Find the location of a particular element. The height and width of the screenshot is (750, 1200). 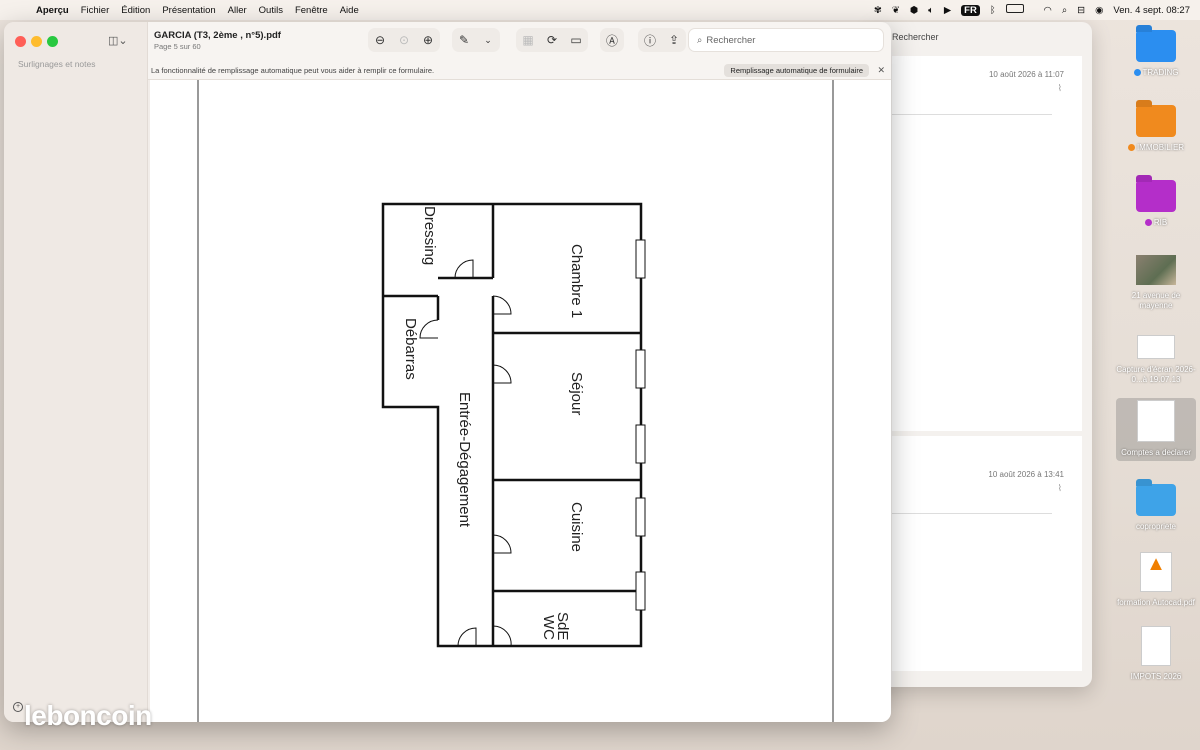

menu-outils: Outils is located at coordinates (271, 10).